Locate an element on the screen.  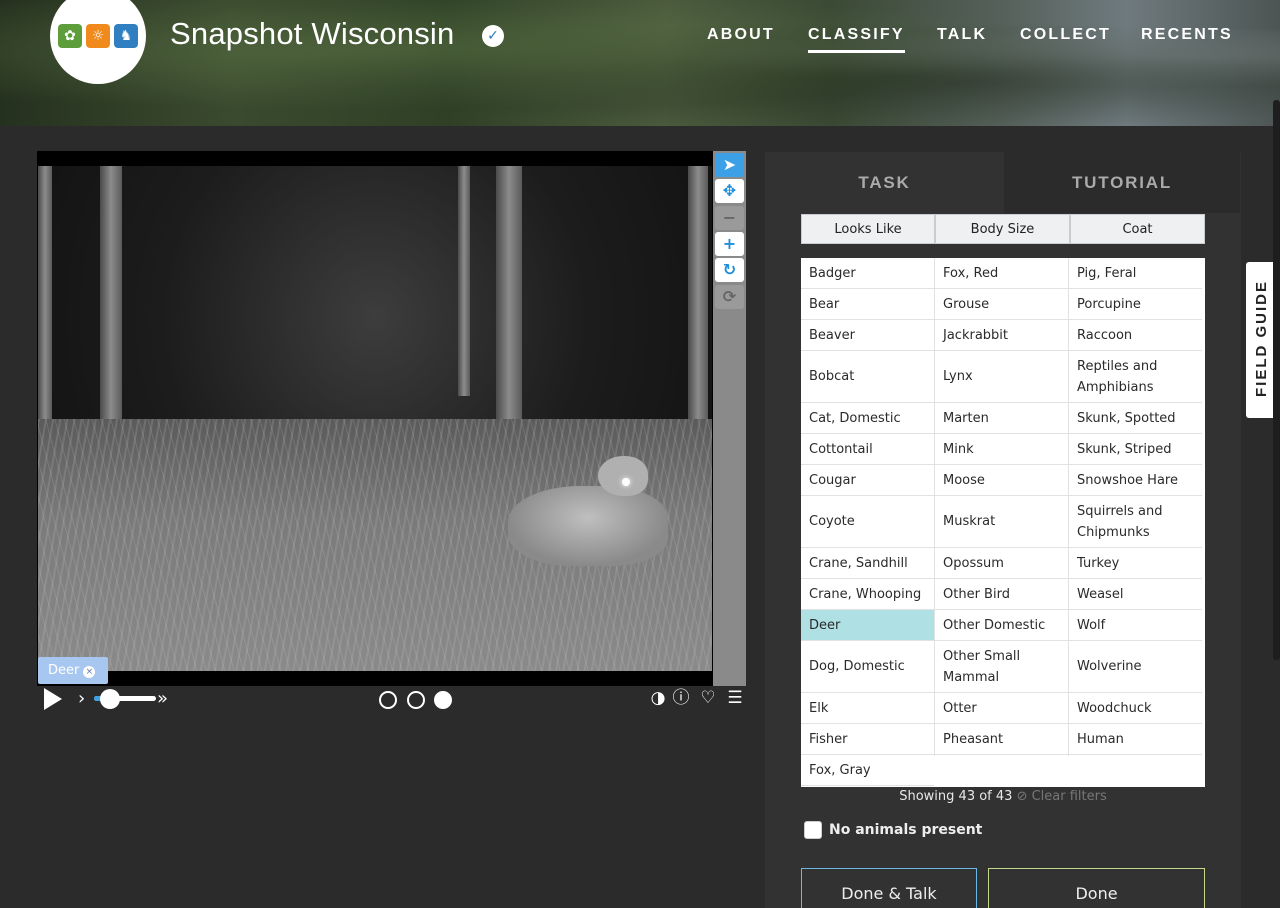
choice-otter: Otter is located at coordinates (1001, 708).